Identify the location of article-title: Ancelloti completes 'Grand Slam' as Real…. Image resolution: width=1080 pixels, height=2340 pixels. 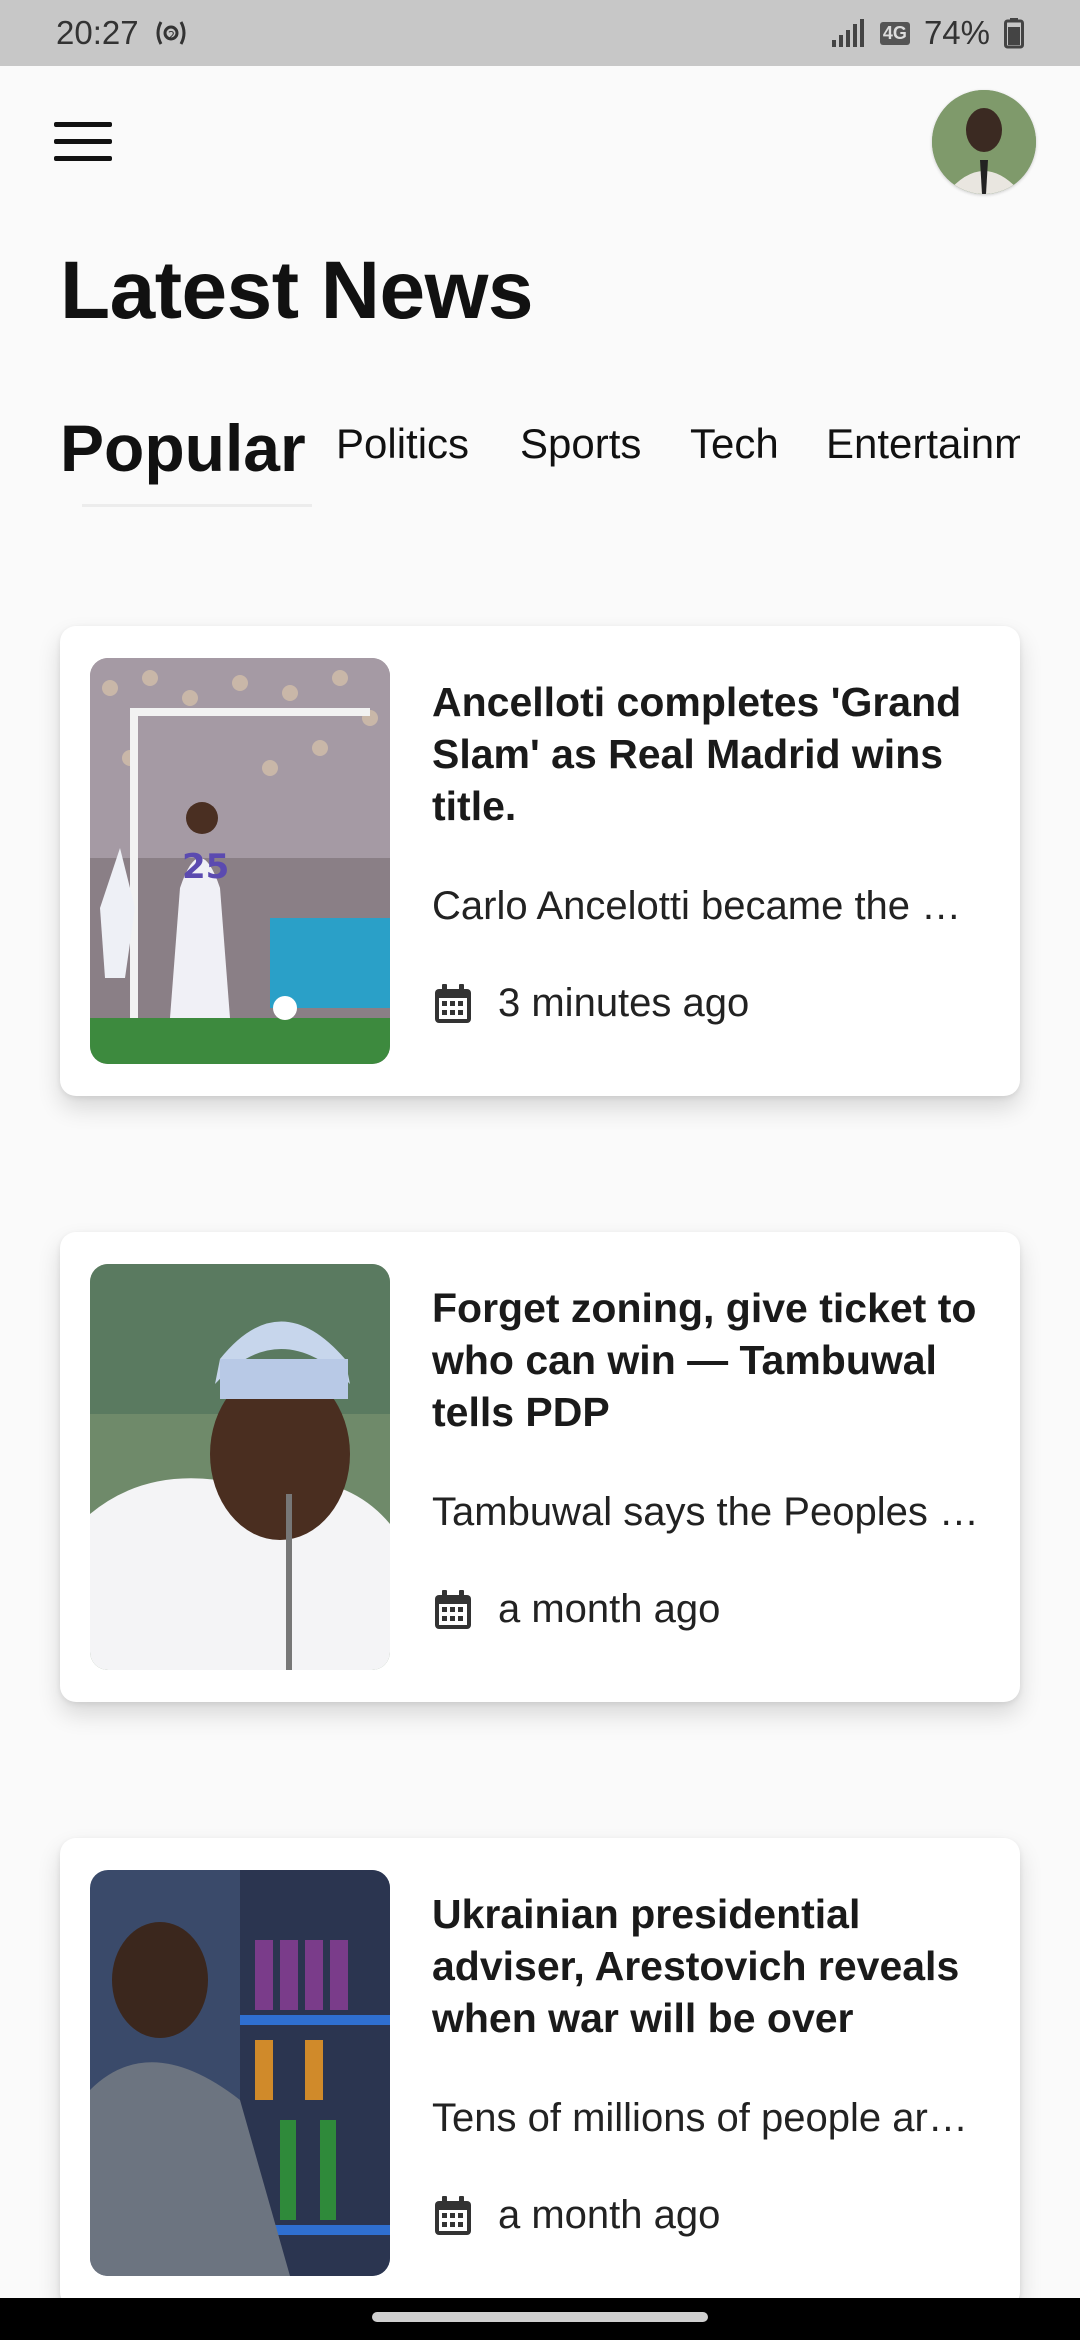
(697, 754).